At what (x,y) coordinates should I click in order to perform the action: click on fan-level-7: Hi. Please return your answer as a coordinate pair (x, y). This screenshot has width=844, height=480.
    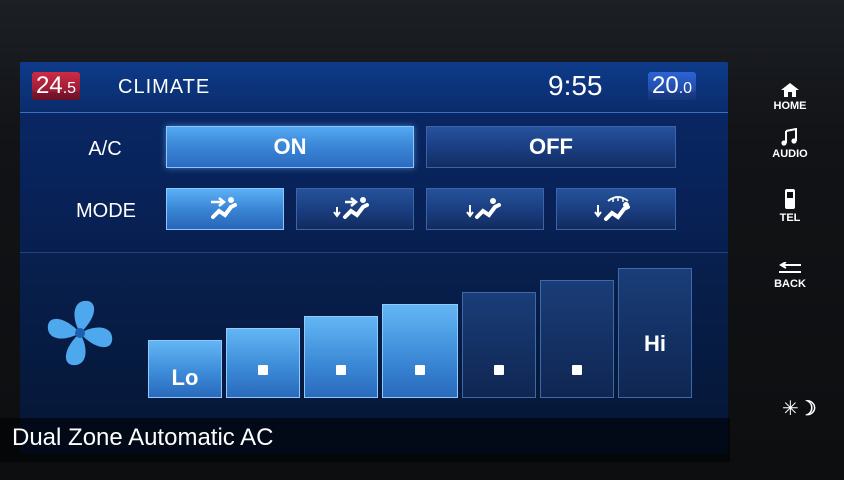
    Looking at the image, I should click on (655, 333).